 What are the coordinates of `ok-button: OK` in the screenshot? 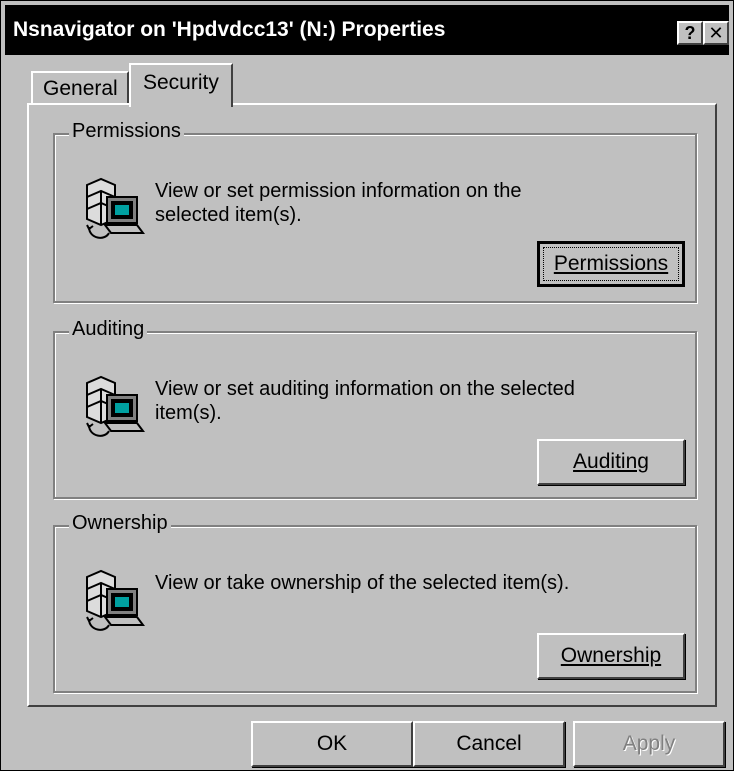 It's located at (332, 744).